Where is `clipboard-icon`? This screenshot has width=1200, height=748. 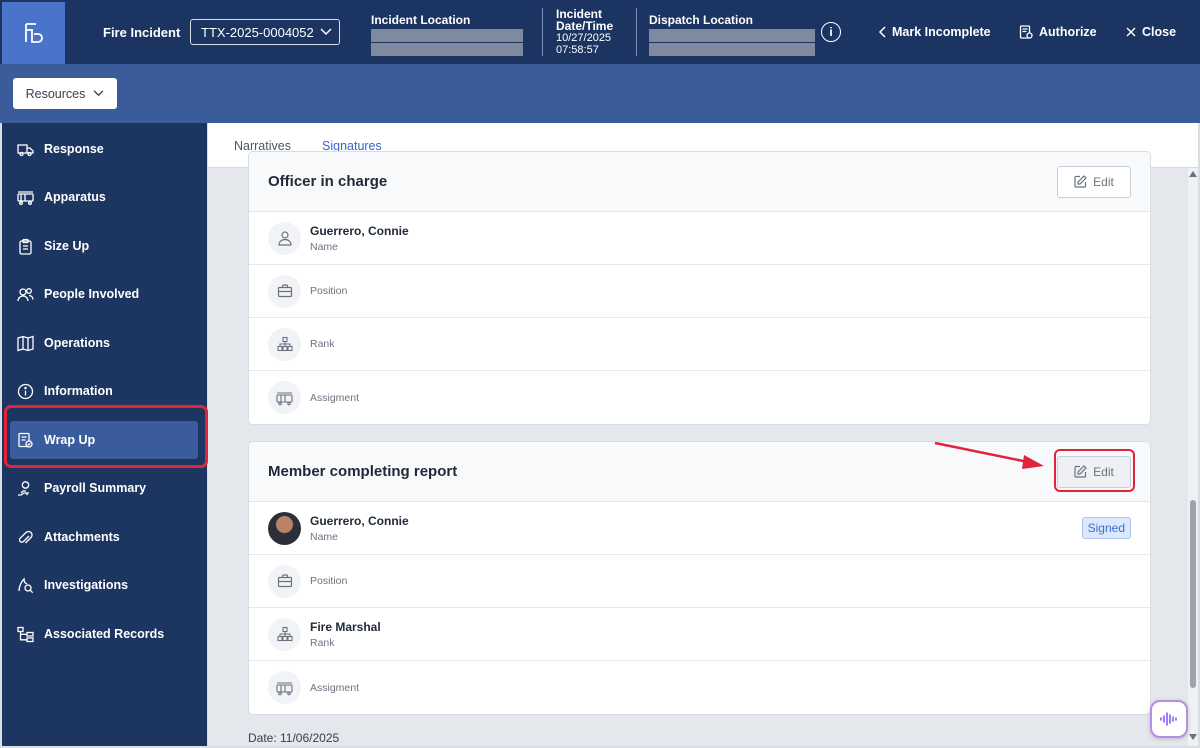
clipboard-icon is located at coordinates (25, 246).